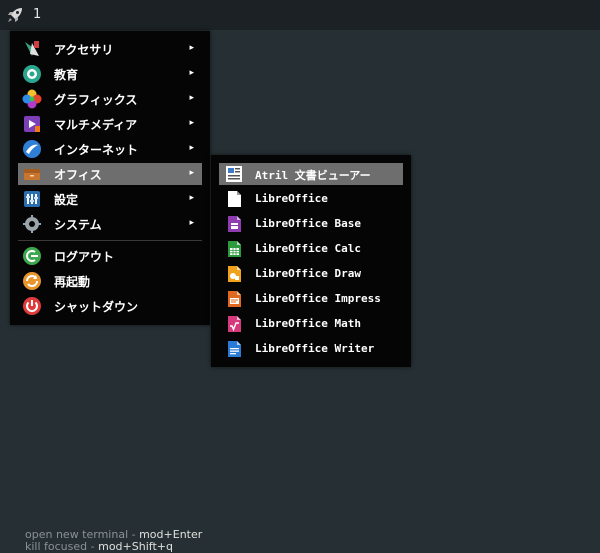  I want to click on menu-item-graphics: グラフィックス ▸, so click(110, 99).